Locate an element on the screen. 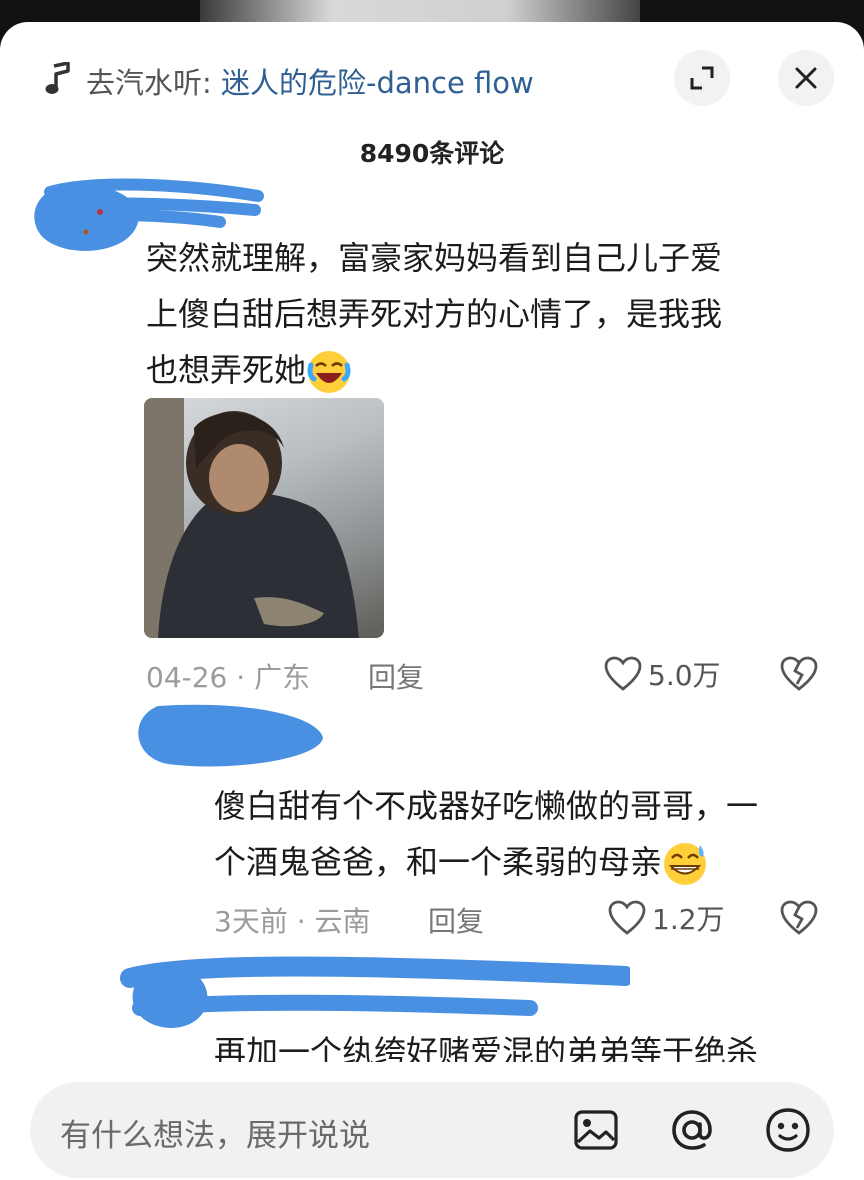  comment-2-reply-button: 回复 is located at coordinates (456, 920).